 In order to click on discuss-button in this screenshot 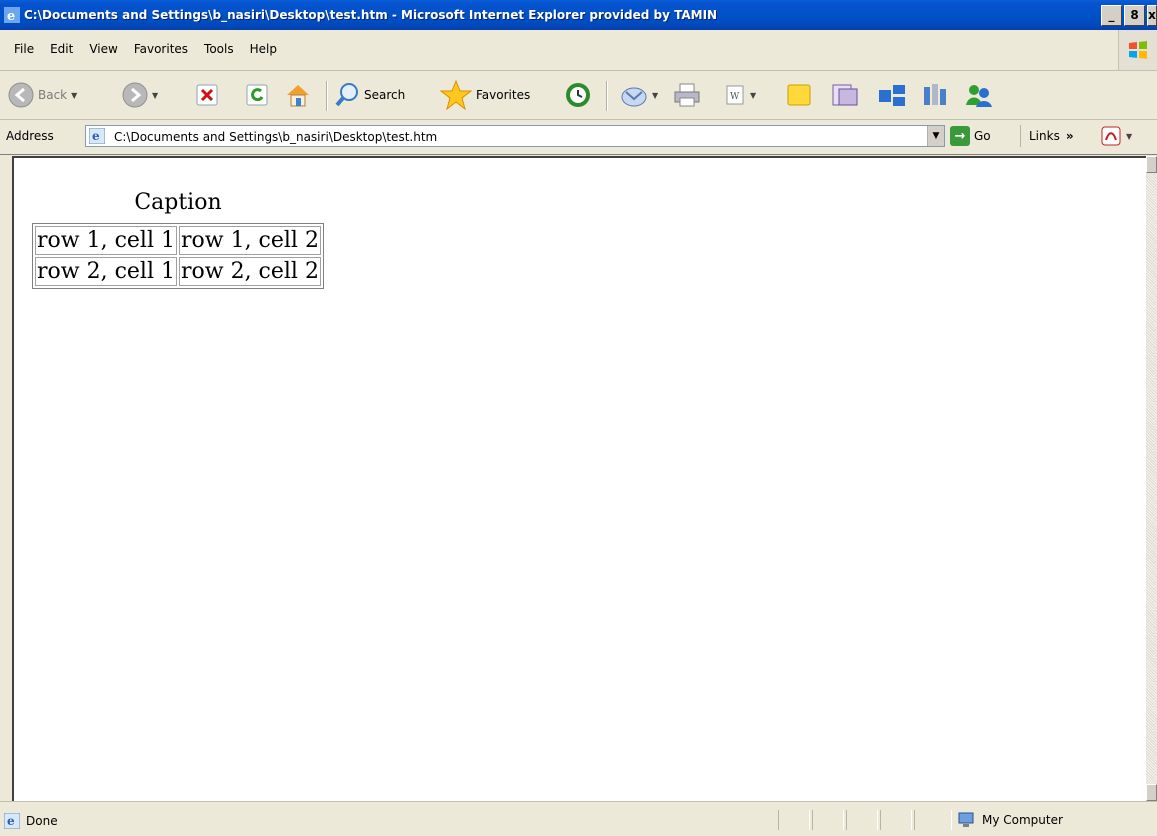, I will do `click(799, 95)`.